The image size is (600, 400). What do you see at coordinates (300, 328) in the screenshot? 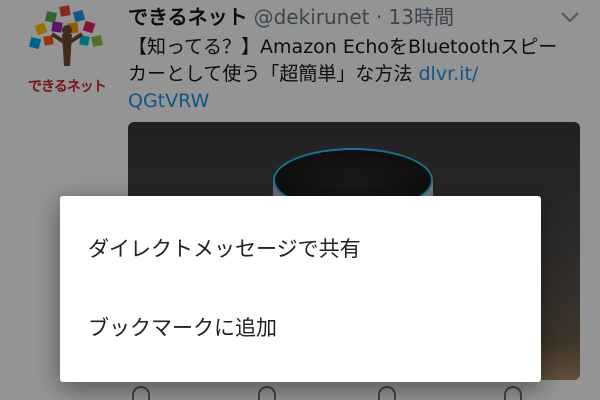
I see `add-to-bookmarks-item: ブックマークに追加` at bounding box center [300, 328].